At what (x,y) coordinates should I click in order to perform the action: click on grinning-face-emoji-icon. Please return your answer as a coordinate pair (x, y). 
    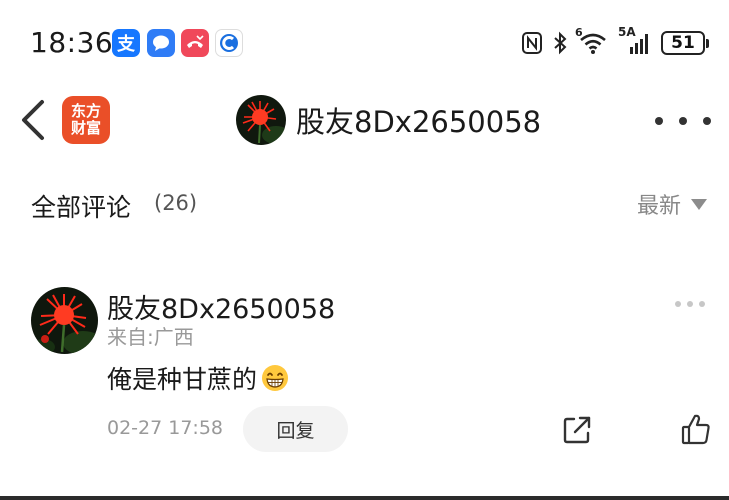
    Looking at the image, I should click on (275, 378).